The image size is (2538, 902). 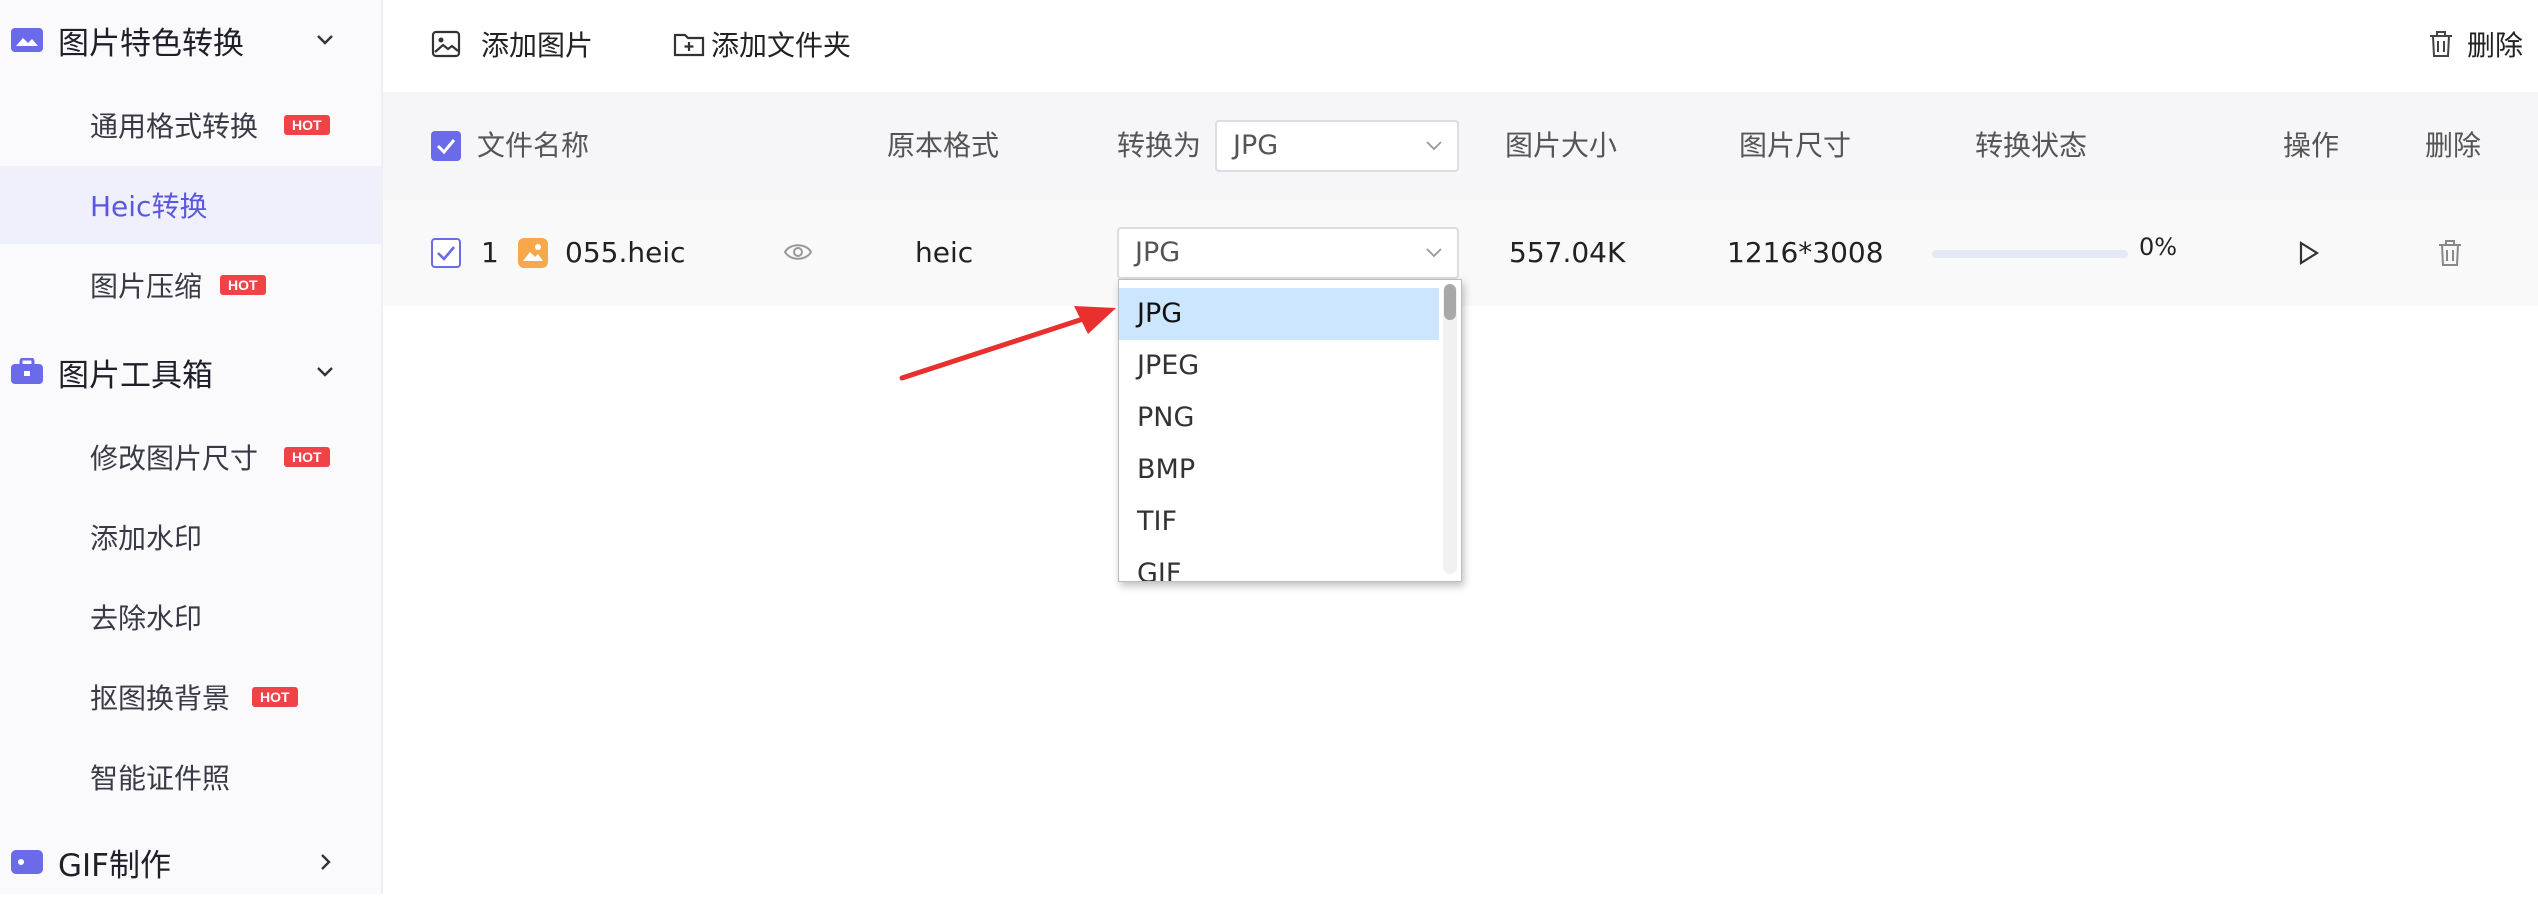 What do you see at coordinates (27, 862) in the screenshot?
I see `gif-icon` at bounding box center [27, 862].